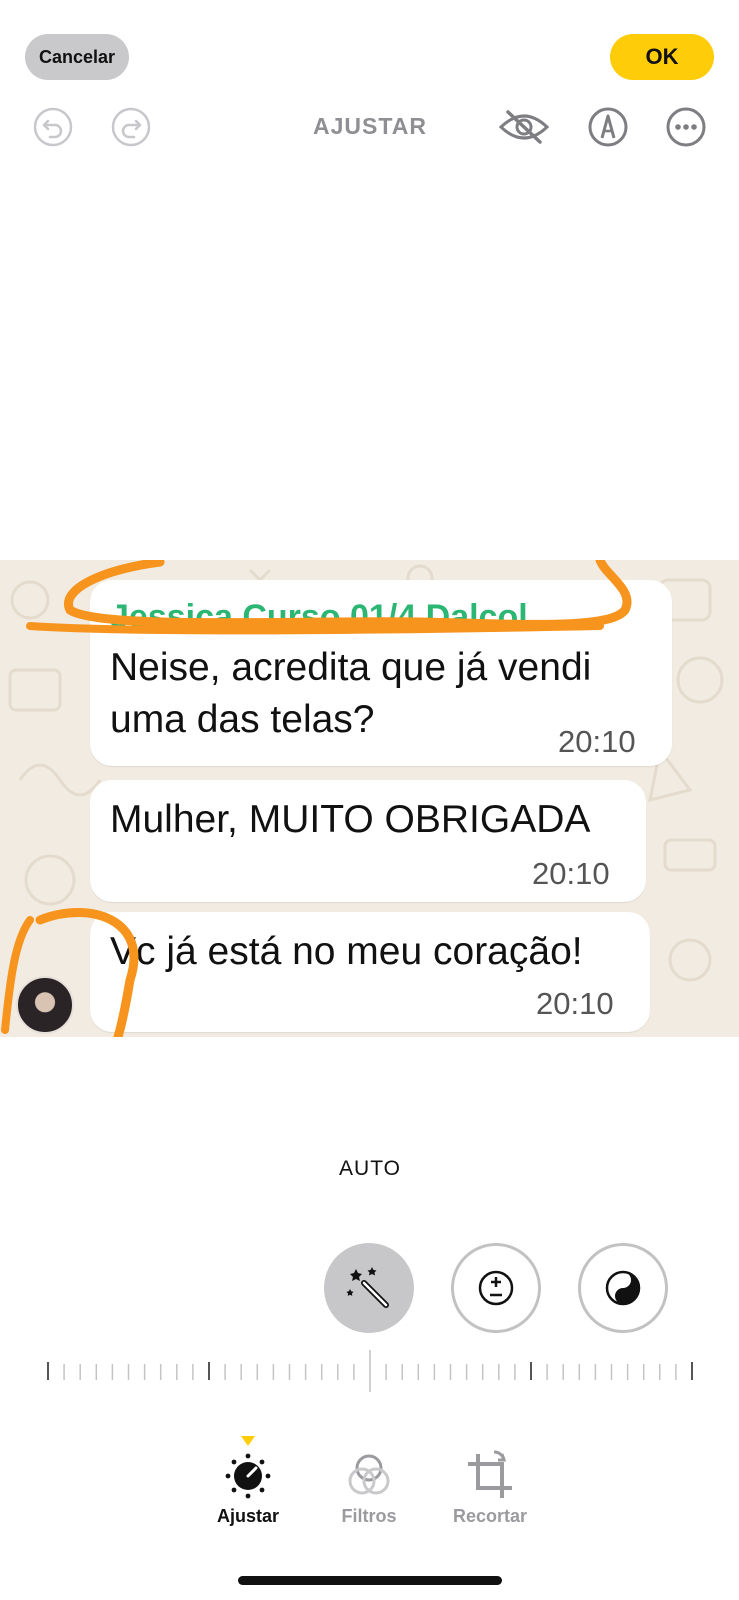  I want to click on more-icon, so click(686, 127).